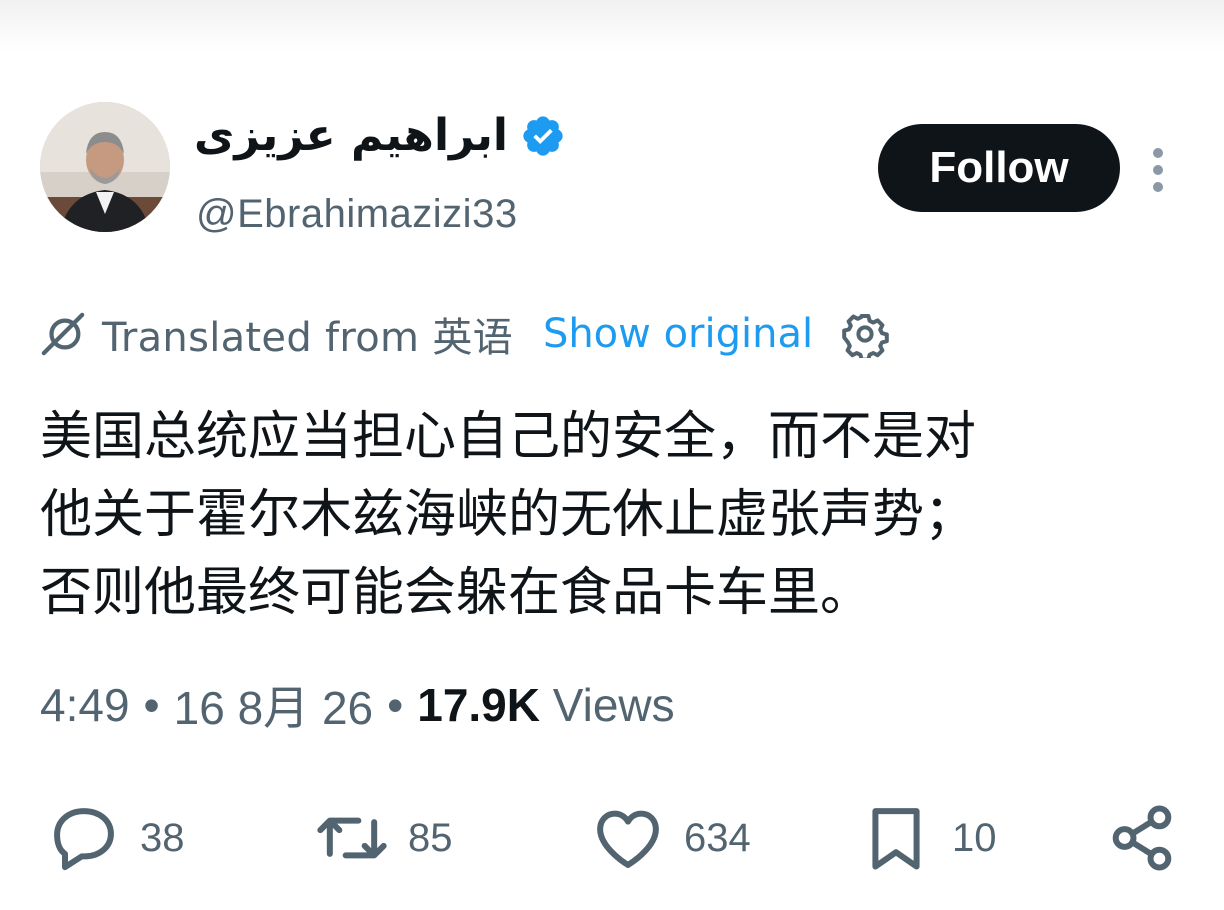  Describe the element at coordinates (85, 705) in the screenshot. I see `tweet-time: 4:49` at that location.